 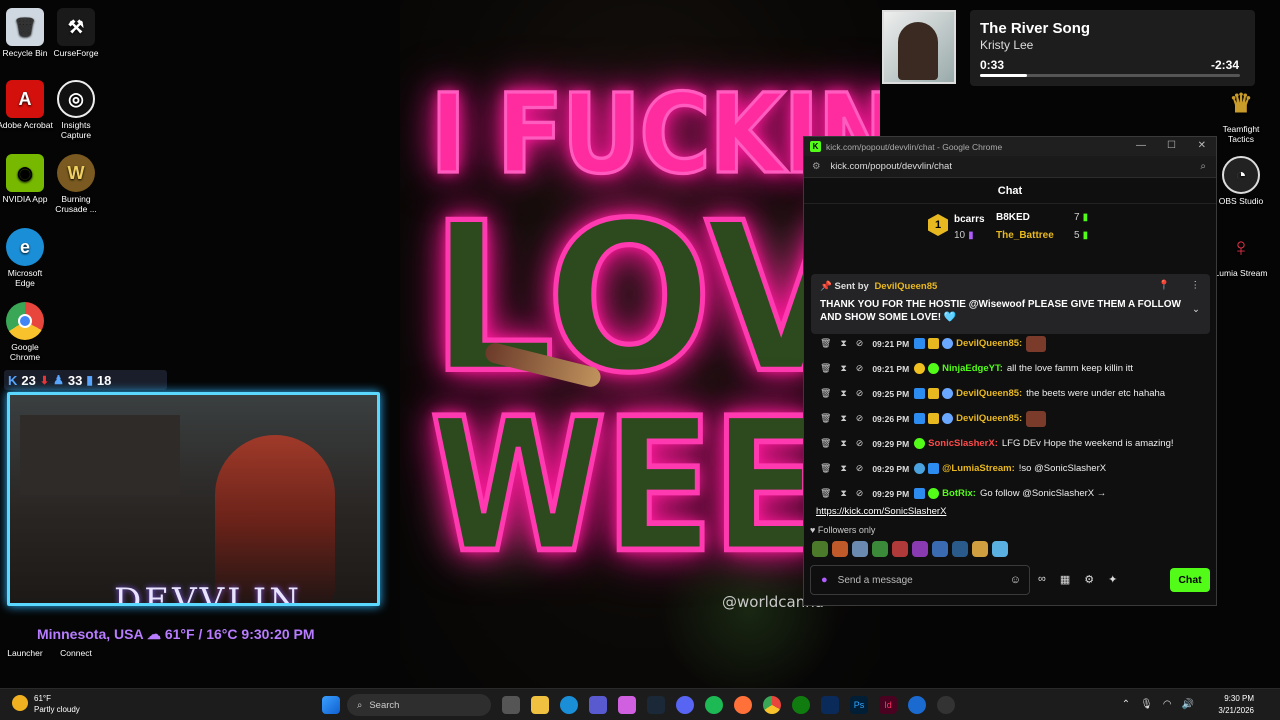 I want to click on chevron-up-icon: ⌃, so click(x=1126, y=704).